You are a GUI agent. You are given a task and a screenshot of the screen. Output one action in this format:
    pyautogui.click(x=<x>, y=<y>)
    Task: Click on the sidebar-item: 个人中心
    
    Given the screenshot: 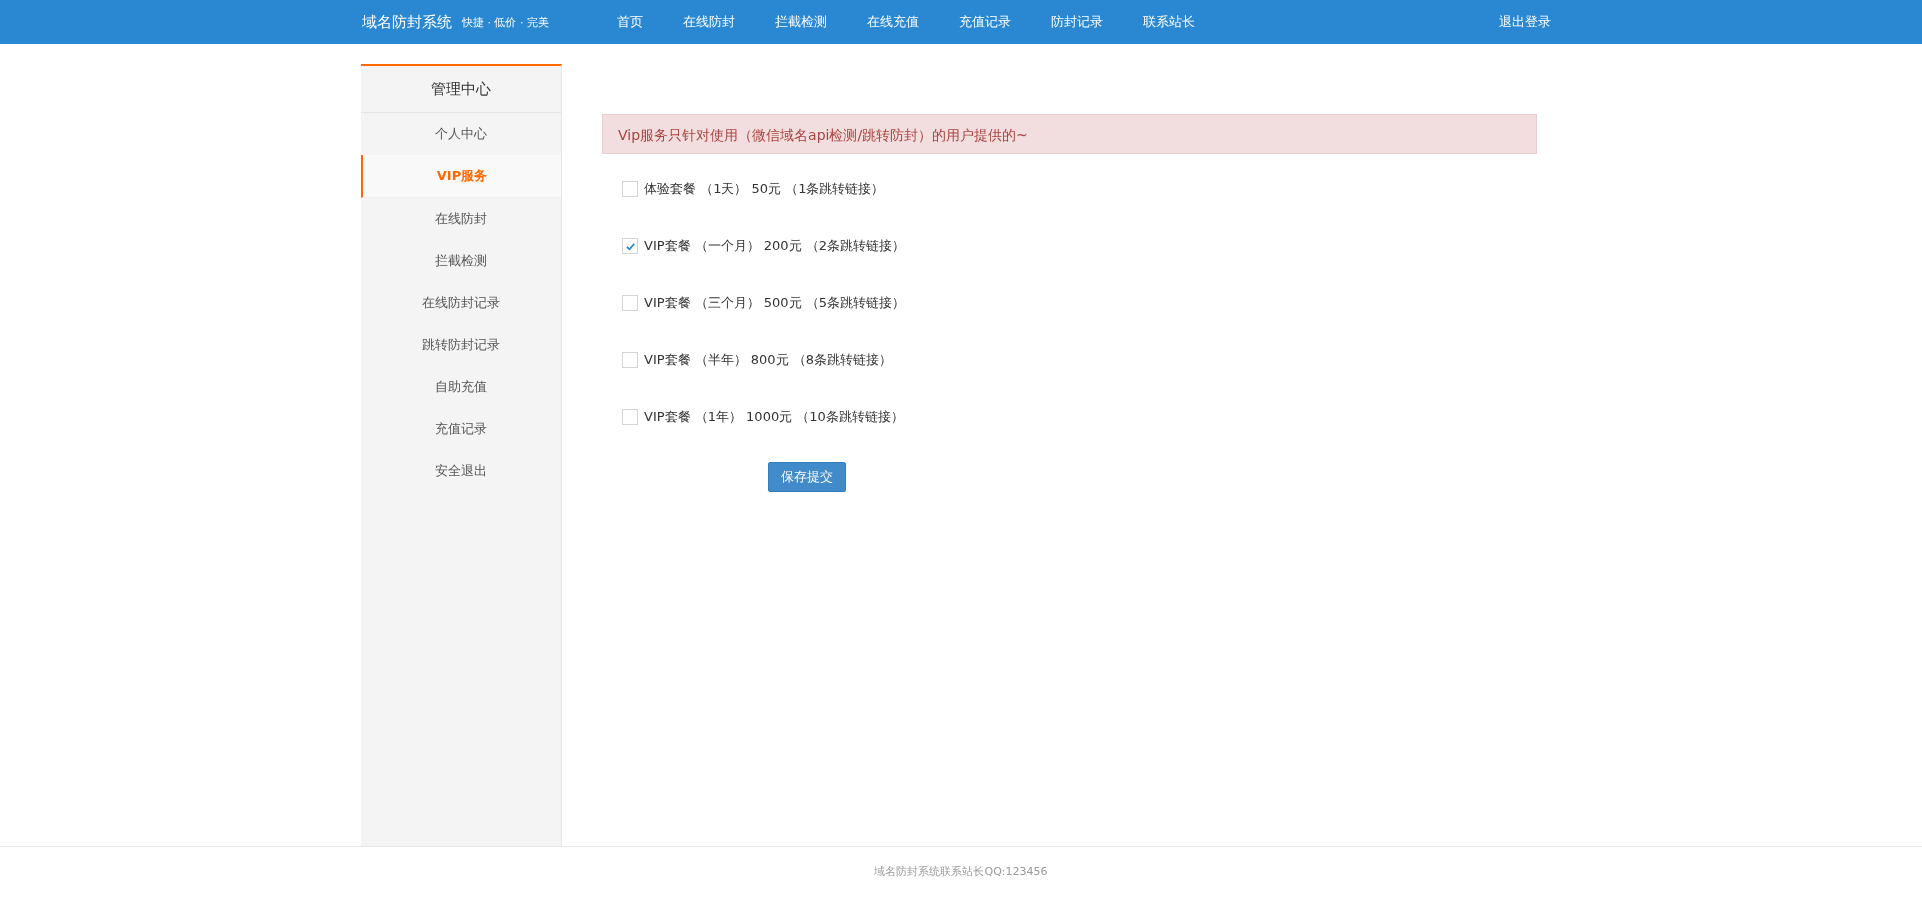 What is the action you would take?
    pyautogui.click(x=461, y=134)
    